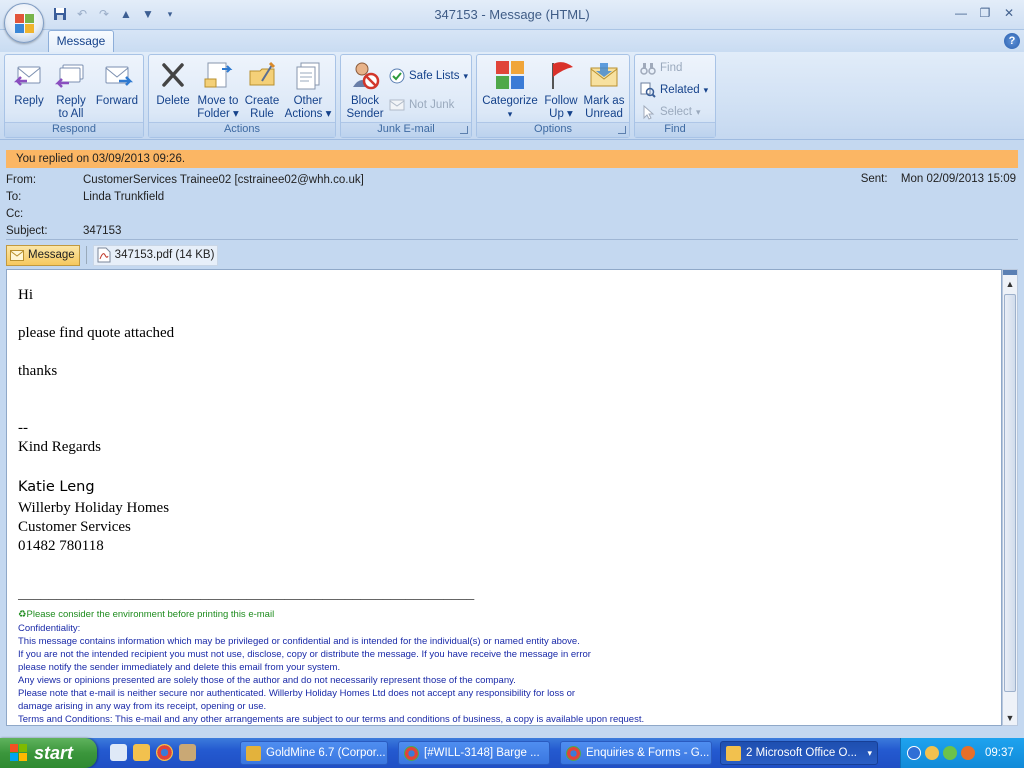 This screenshot has width=1024, height=768. Describe the element at coordinates (173, 75) in the screenshot. I see `delete-icon` at that location.